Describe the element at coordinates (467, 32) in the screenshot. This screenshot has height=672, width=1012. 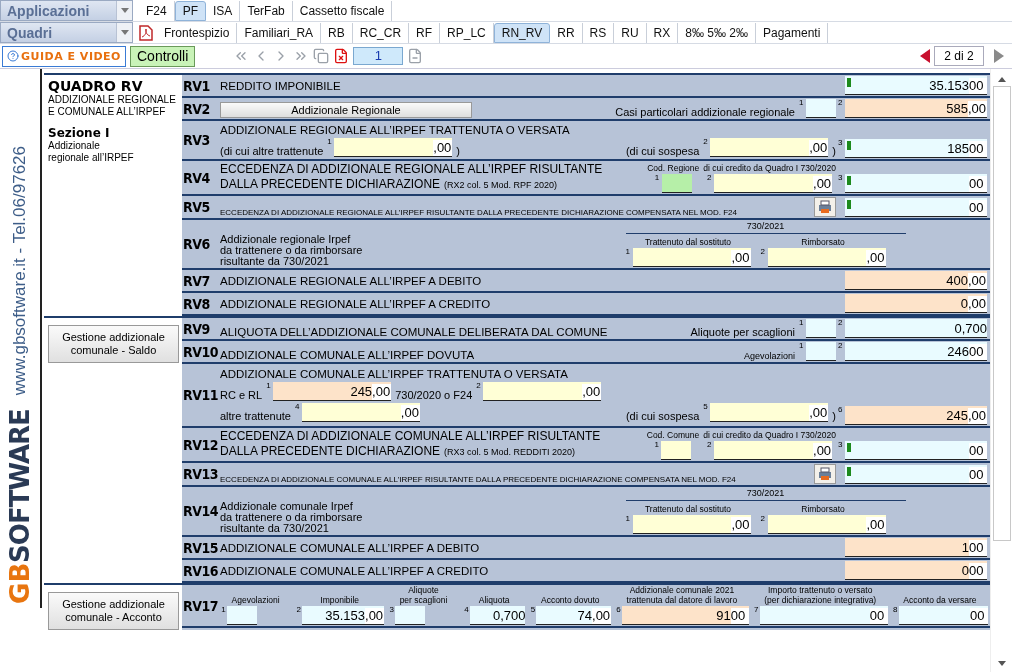
I see `section-tab: RP_LC` at that location.